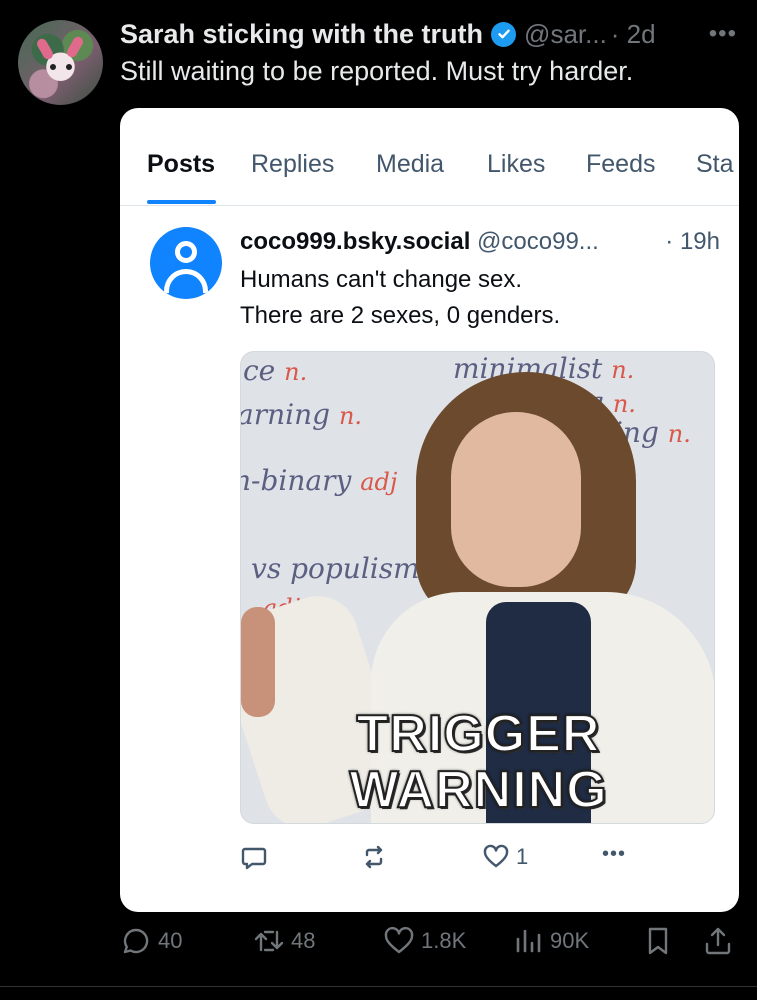  What do you see at coordinates (620, 164) in the screenshot?
I see `tab-feeds: Feeds` at bounding box center [620, 164].